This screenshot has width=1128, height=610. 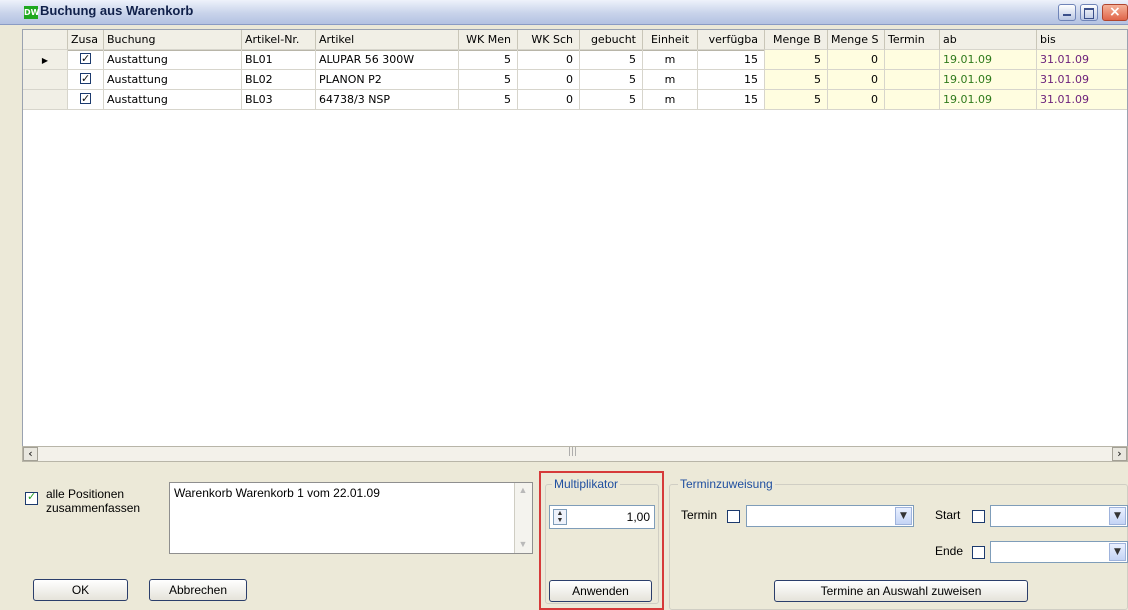 What do you see at coordinates (901, 591) in the screenshot?
I see `assign-dates-button: Termine an Auswahl zuweisen` at bounding box center [901, 591].